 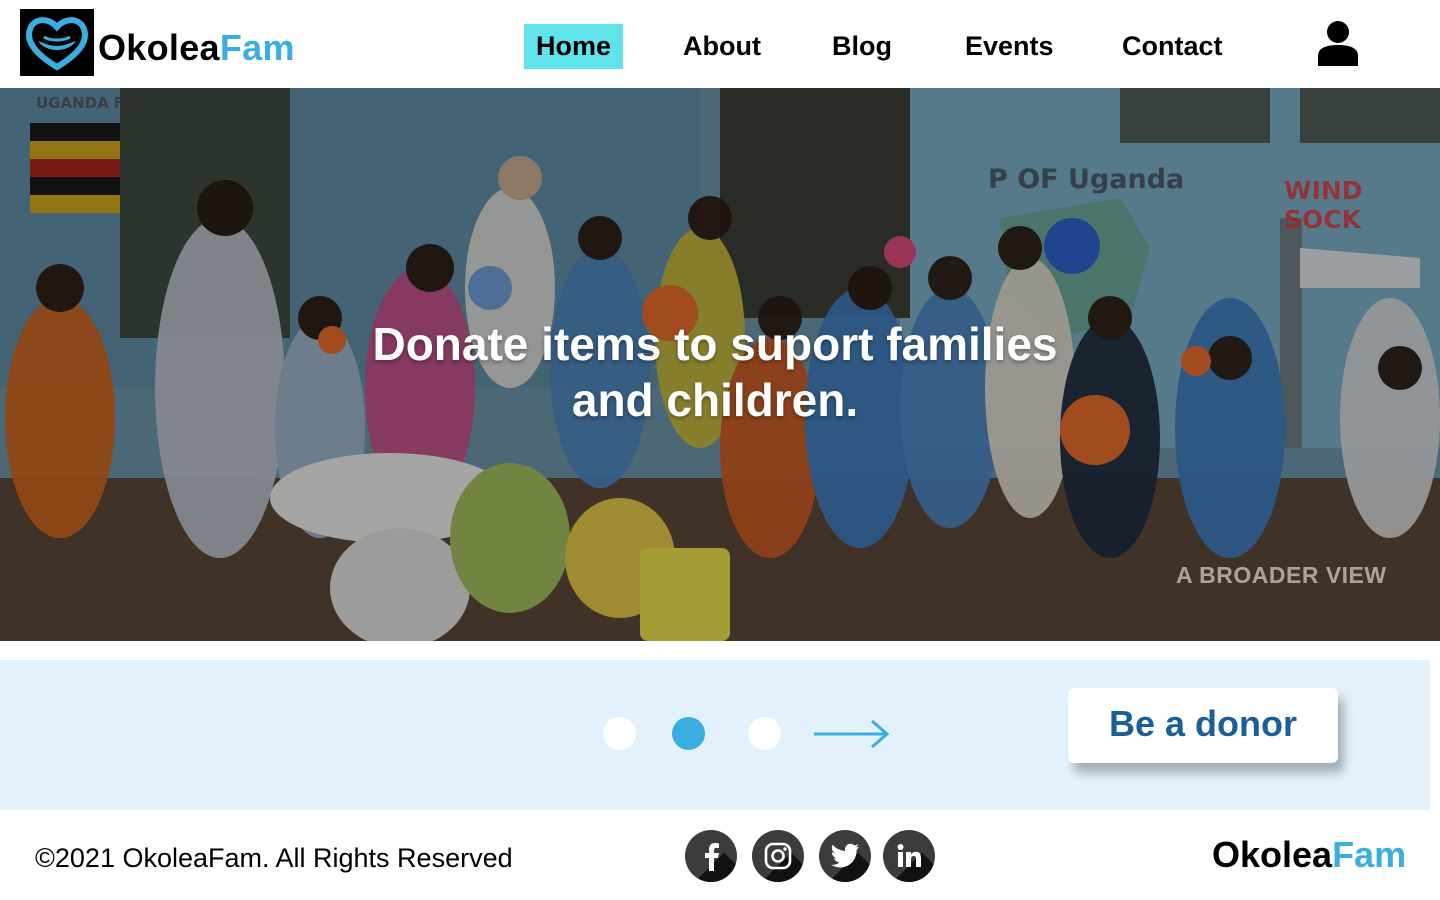 I want to click on twitter-icon, so click(x=845, y=855).